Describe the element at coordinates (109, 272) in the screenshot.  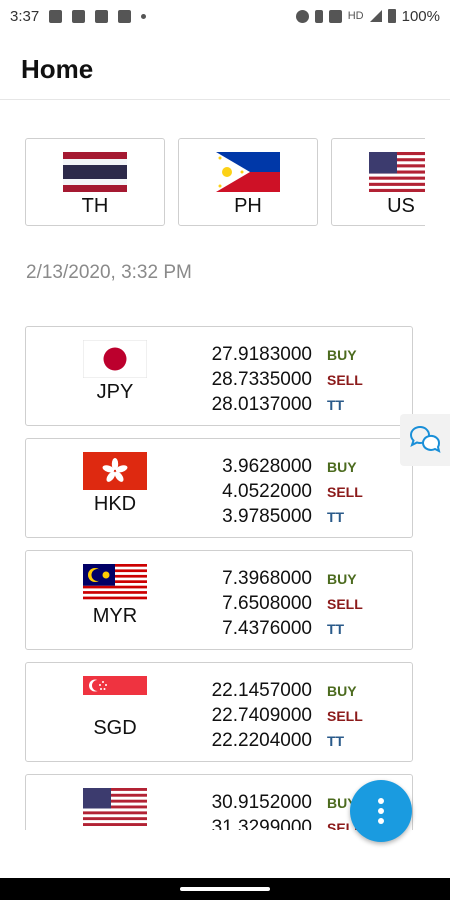
I see `last-updated-timestamp: 2/13/2020, 3:32 PM` at that location.